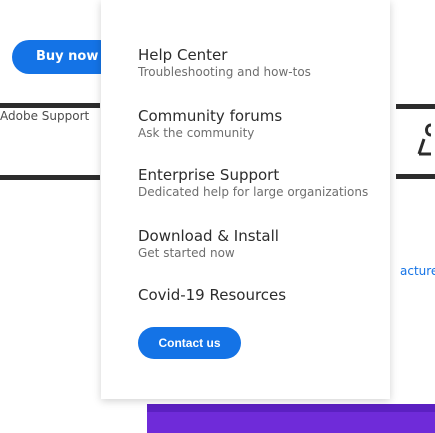 This screenshot has height=433, width=435. What do you see at coordinates (183, 55) in the screenshot?
I see `menu-item-title: Help Center` at bounding box center [183, 55].